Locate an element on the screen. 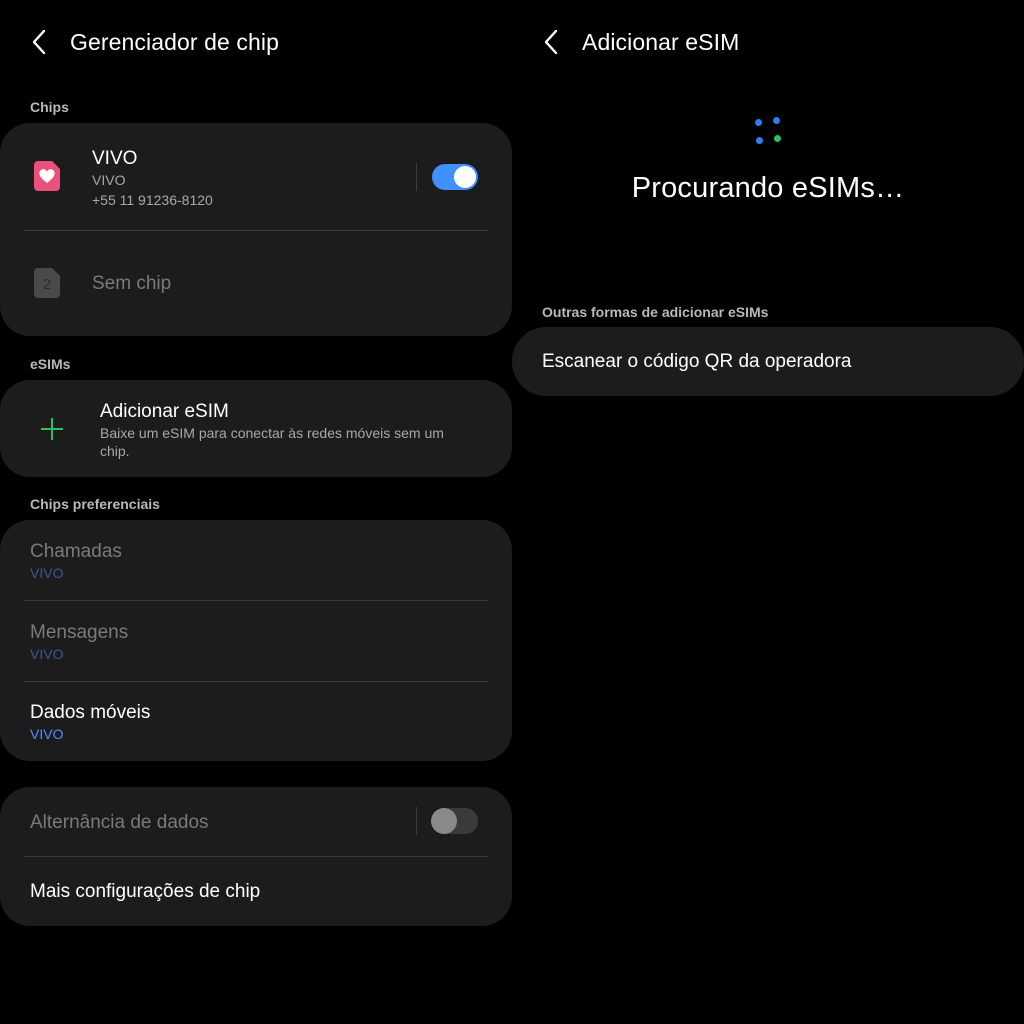 This screenshot has width=1024, height=1024. page-title: Adicionar eSIM is located at coordinates (661, 42).